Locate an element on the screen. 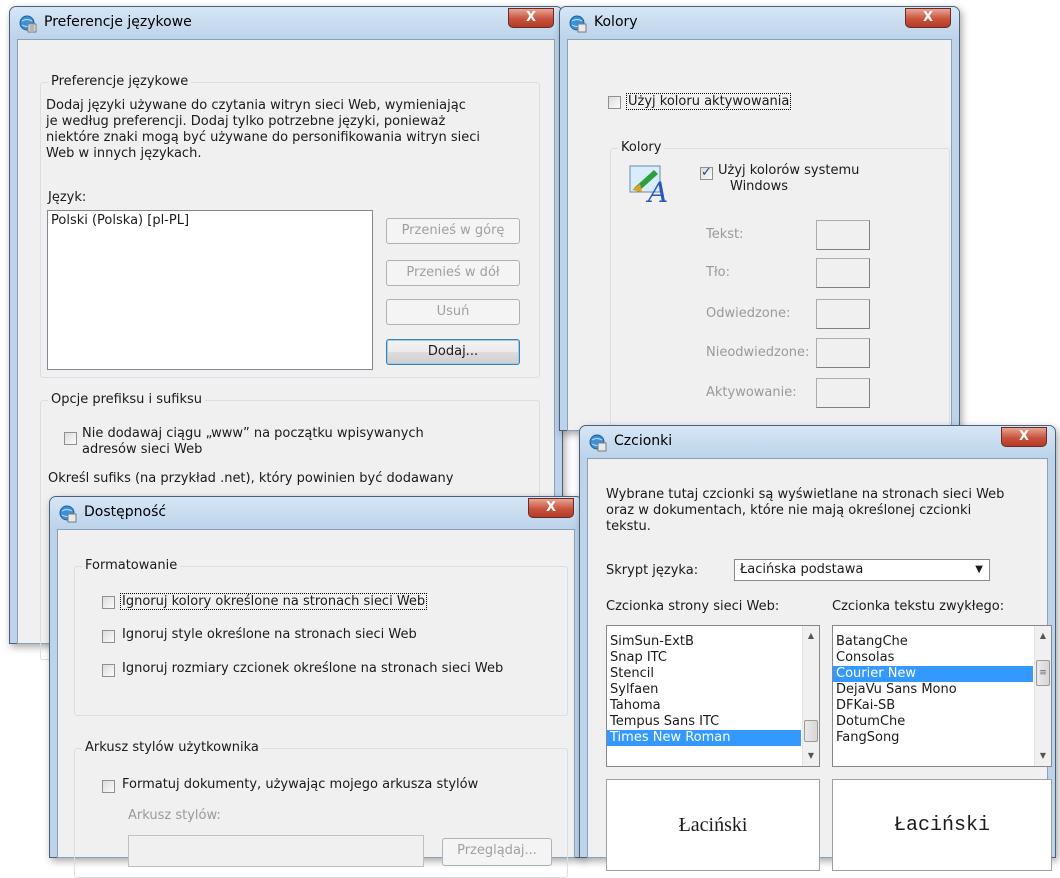 This screenshot has width=1060, height=878. group-title: Kolory is located at coordinates (641, 147).